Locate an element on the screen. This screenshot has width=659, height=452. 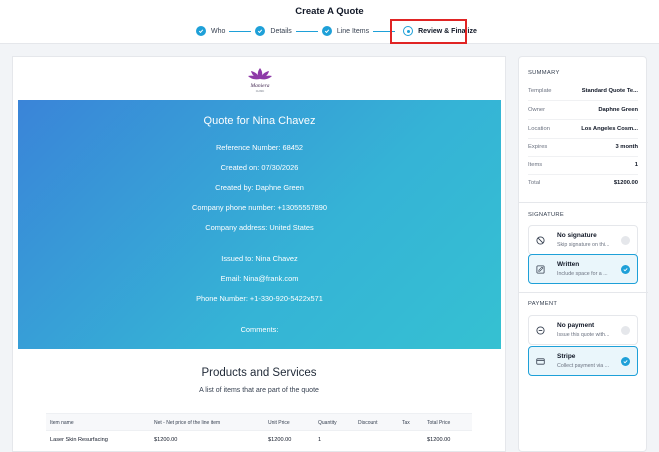
summary-row-items: Items 1 is located at coordinates (583, 166).